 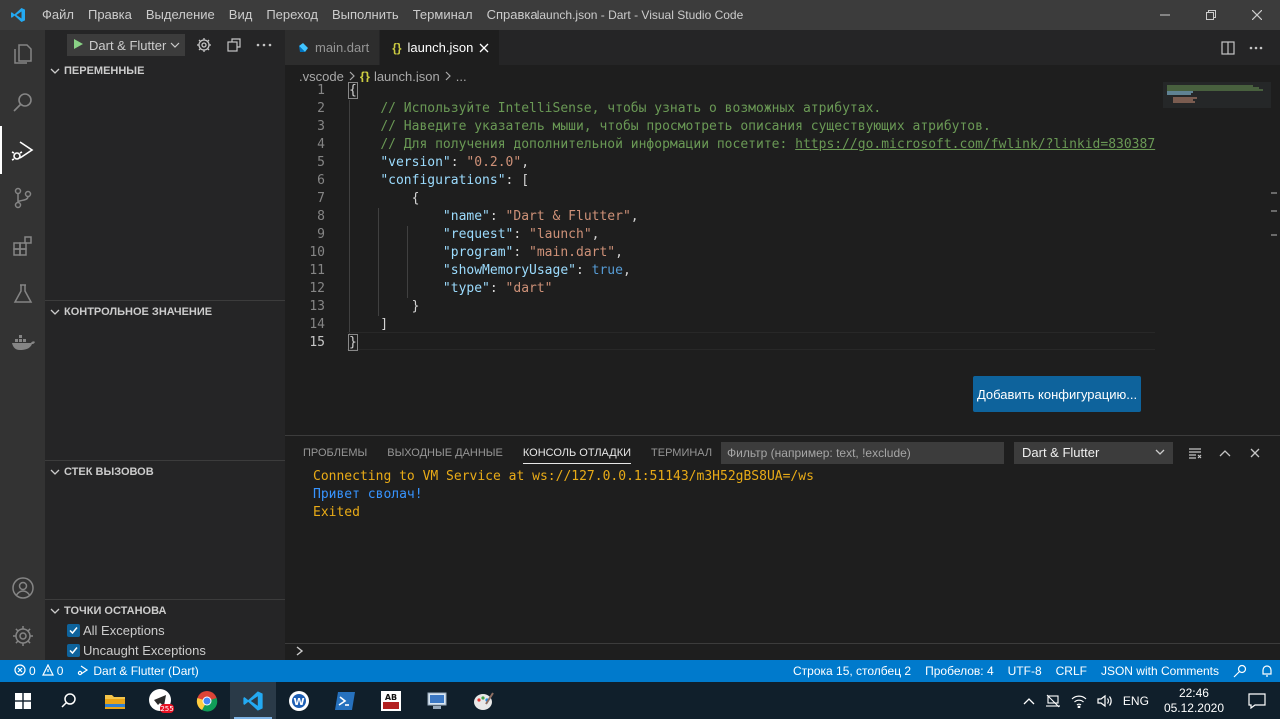 What do you see at coordinates (104, 71) in the screenshot?
I see `variables-section-title: ПЕРЕМЕННЫЕ` at bounding box center [104, 71].